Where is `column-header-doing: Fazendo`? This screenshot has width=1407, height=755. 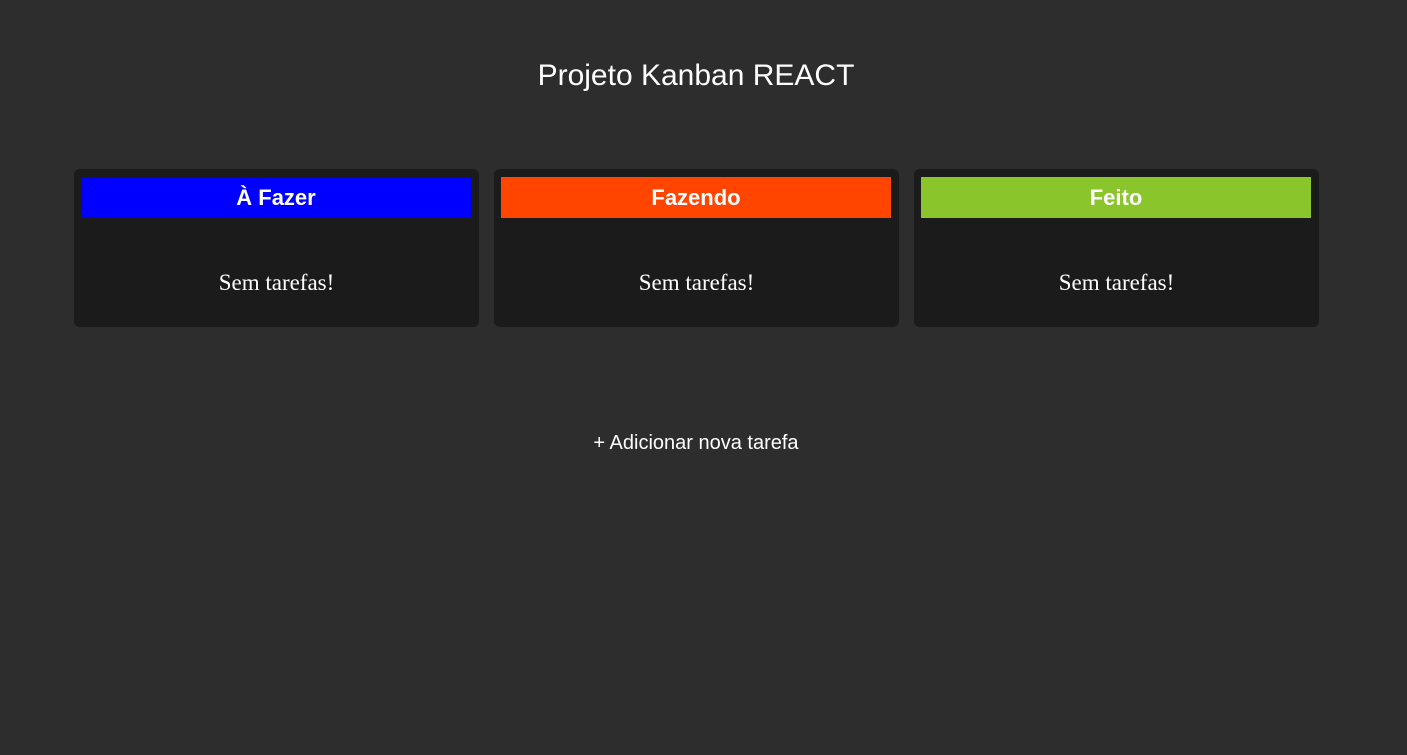 column-header-doing: Fazendo is located at coordinates (696, 197).